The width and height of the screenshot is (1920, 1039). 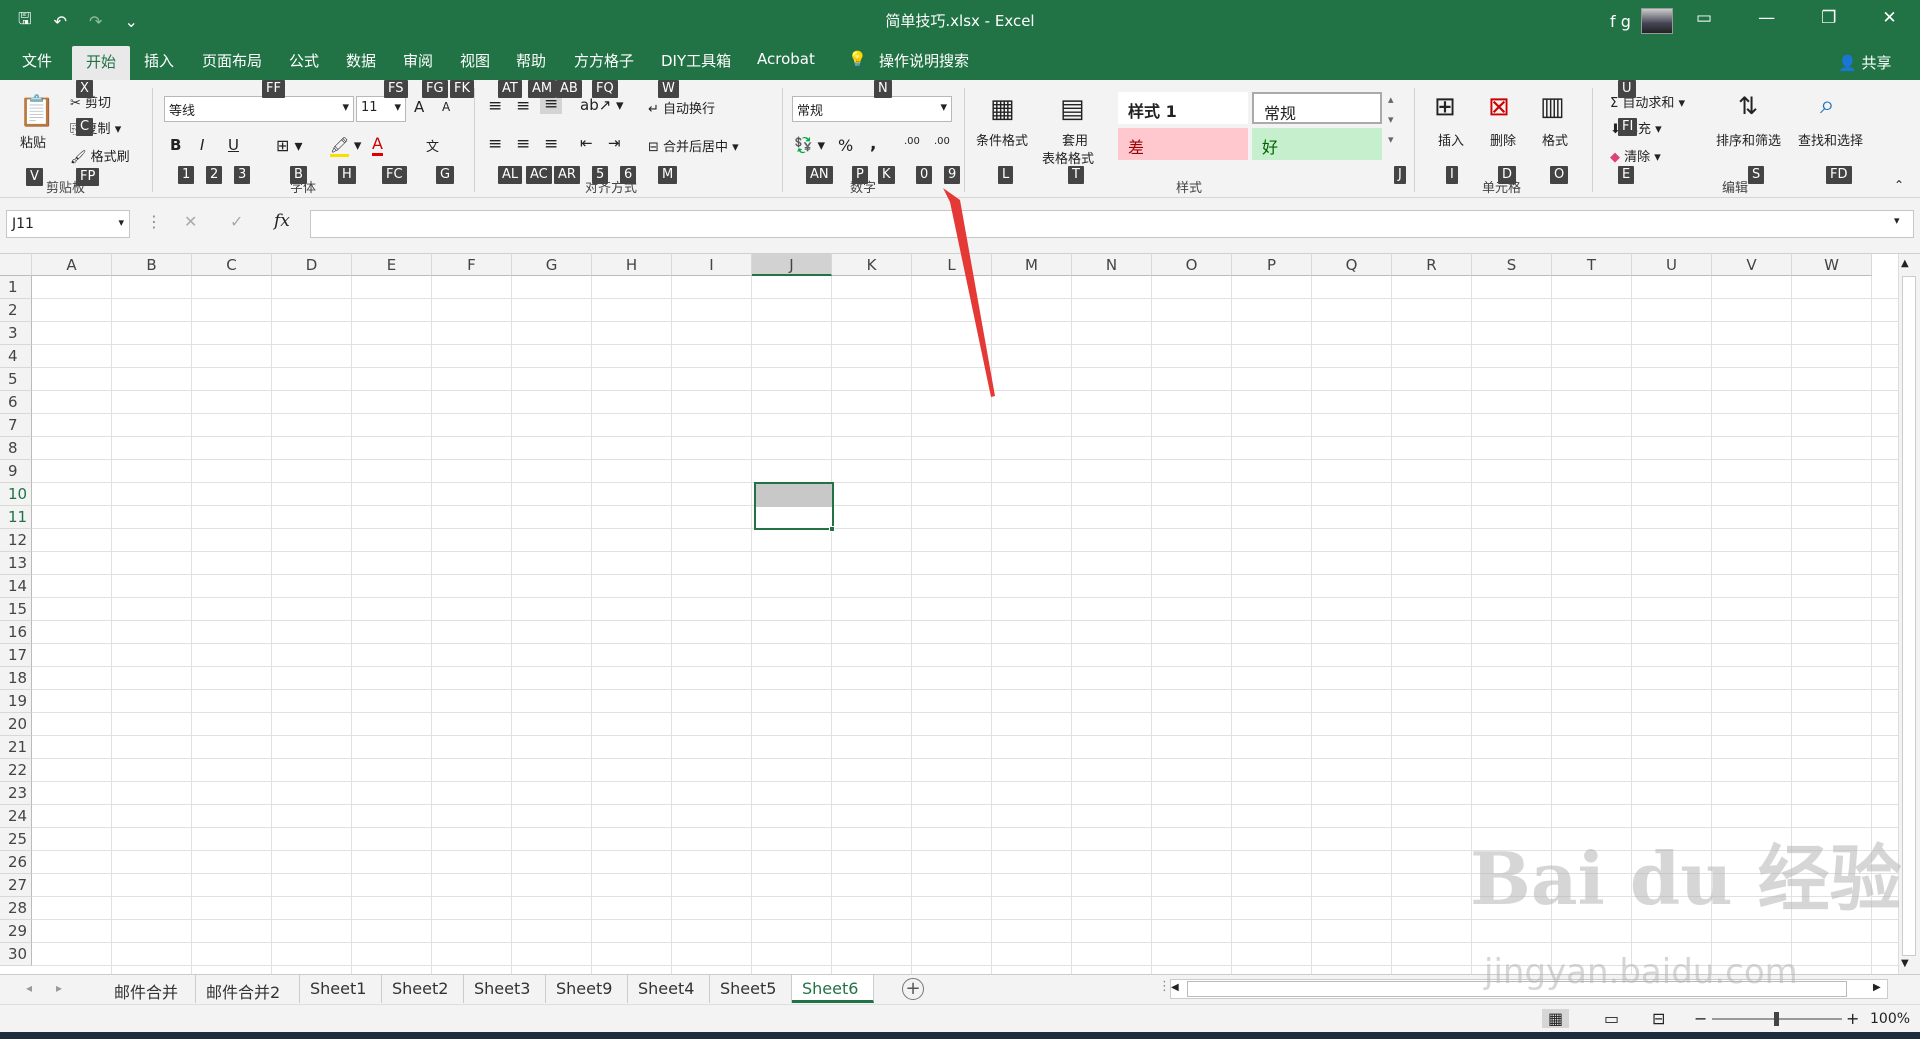 What do you see at coordinates (1672, 265) in the screenshot?
I see `column-header: U` at bounding box center [1672, 265].